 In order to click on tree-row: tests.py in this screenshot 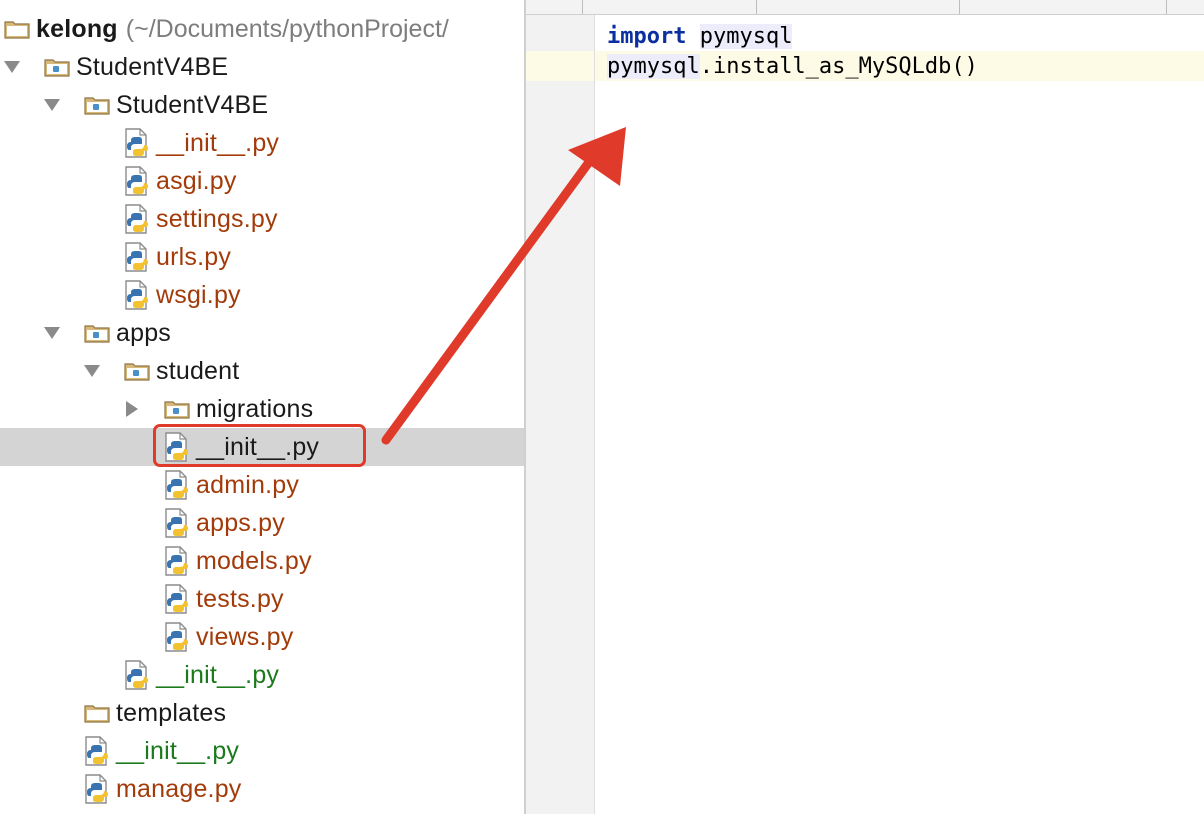, I will do `click(262, 599)`.